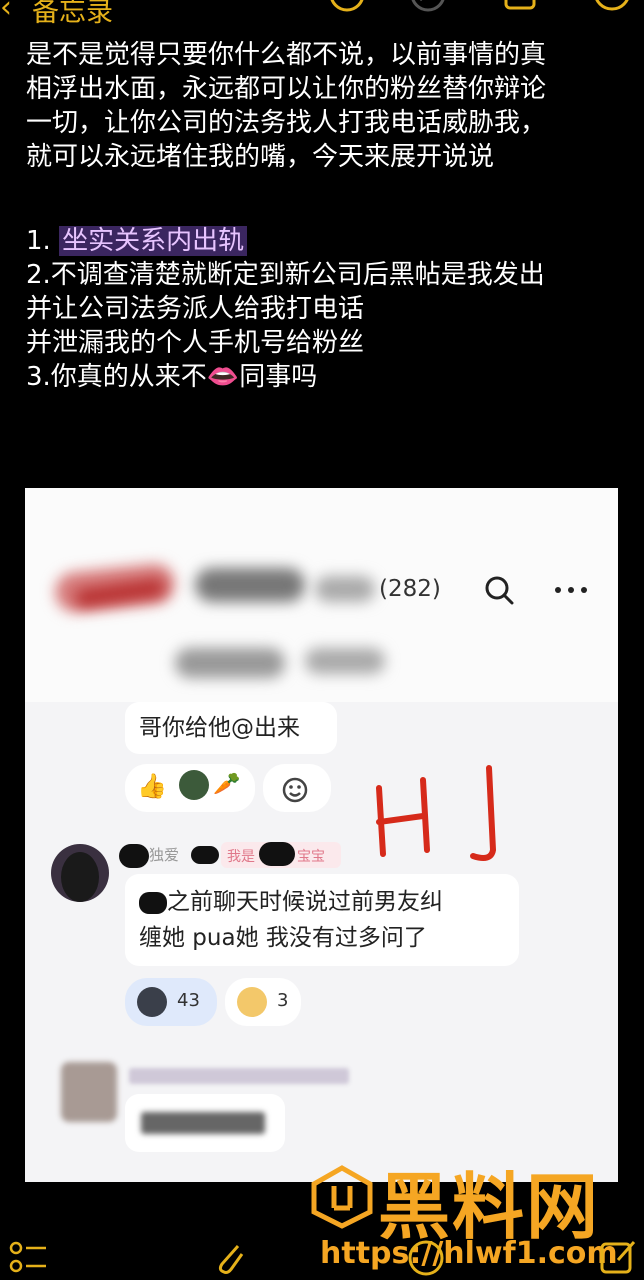  Describe the element at coordinates (227, 784) in the screenshot. I see `carrot-icon: 🥕` at that location.